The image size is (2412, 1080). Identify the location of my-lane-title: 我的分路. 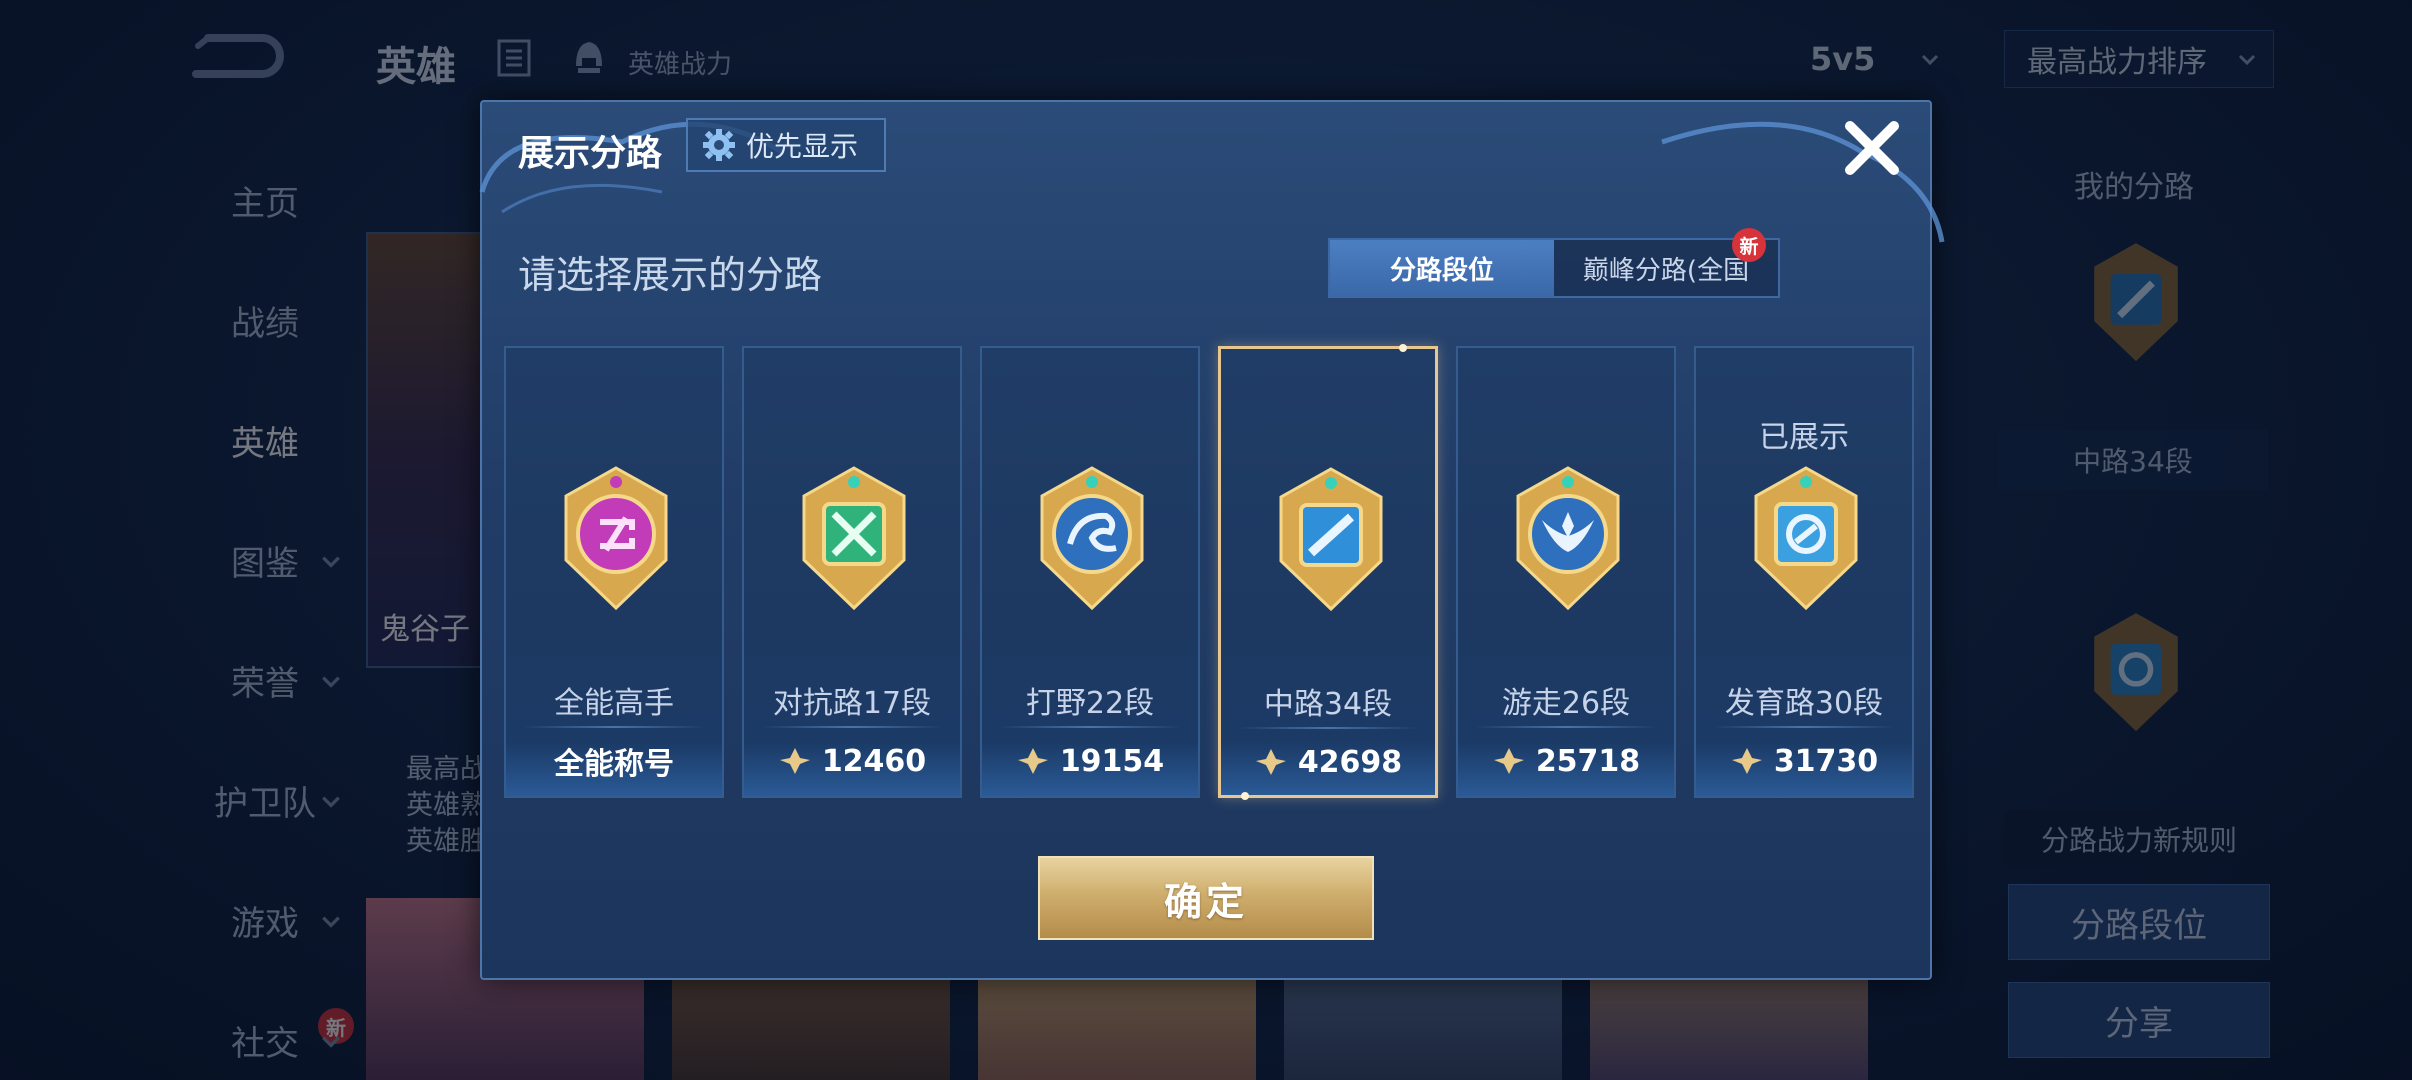
(2134, 187).